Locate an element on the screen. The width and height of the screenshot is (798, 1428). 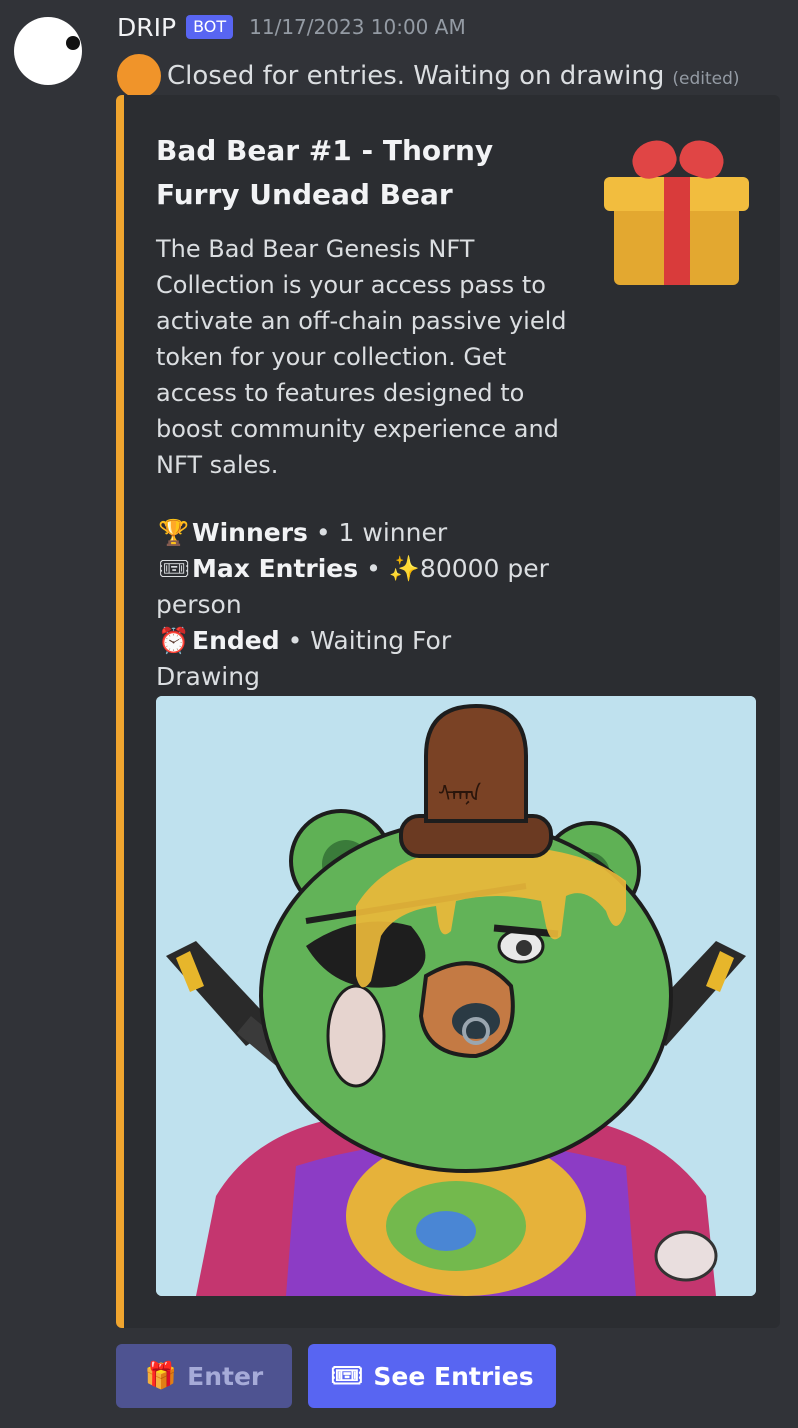
field-value: 1 winner is located at coordinates (393, 532).